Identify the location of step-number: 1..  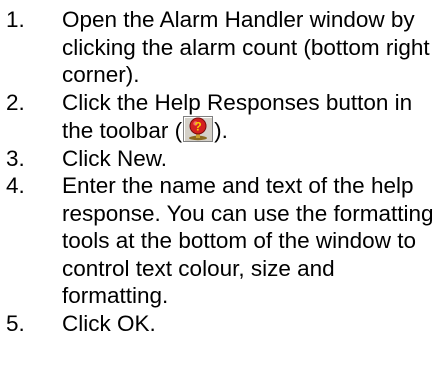
(15, 19).